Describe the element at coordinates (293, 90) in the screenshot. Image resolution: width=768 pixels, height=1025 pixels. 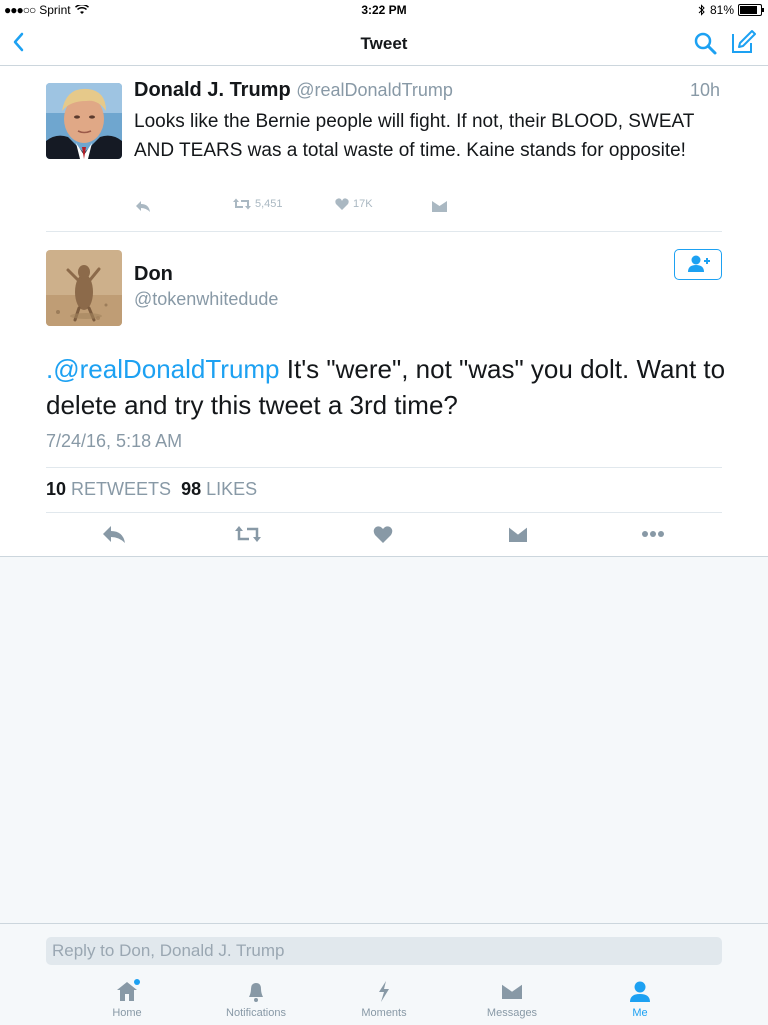
I see `quoted-author: Donald J. Trump @realDonaldTrump` at that location.